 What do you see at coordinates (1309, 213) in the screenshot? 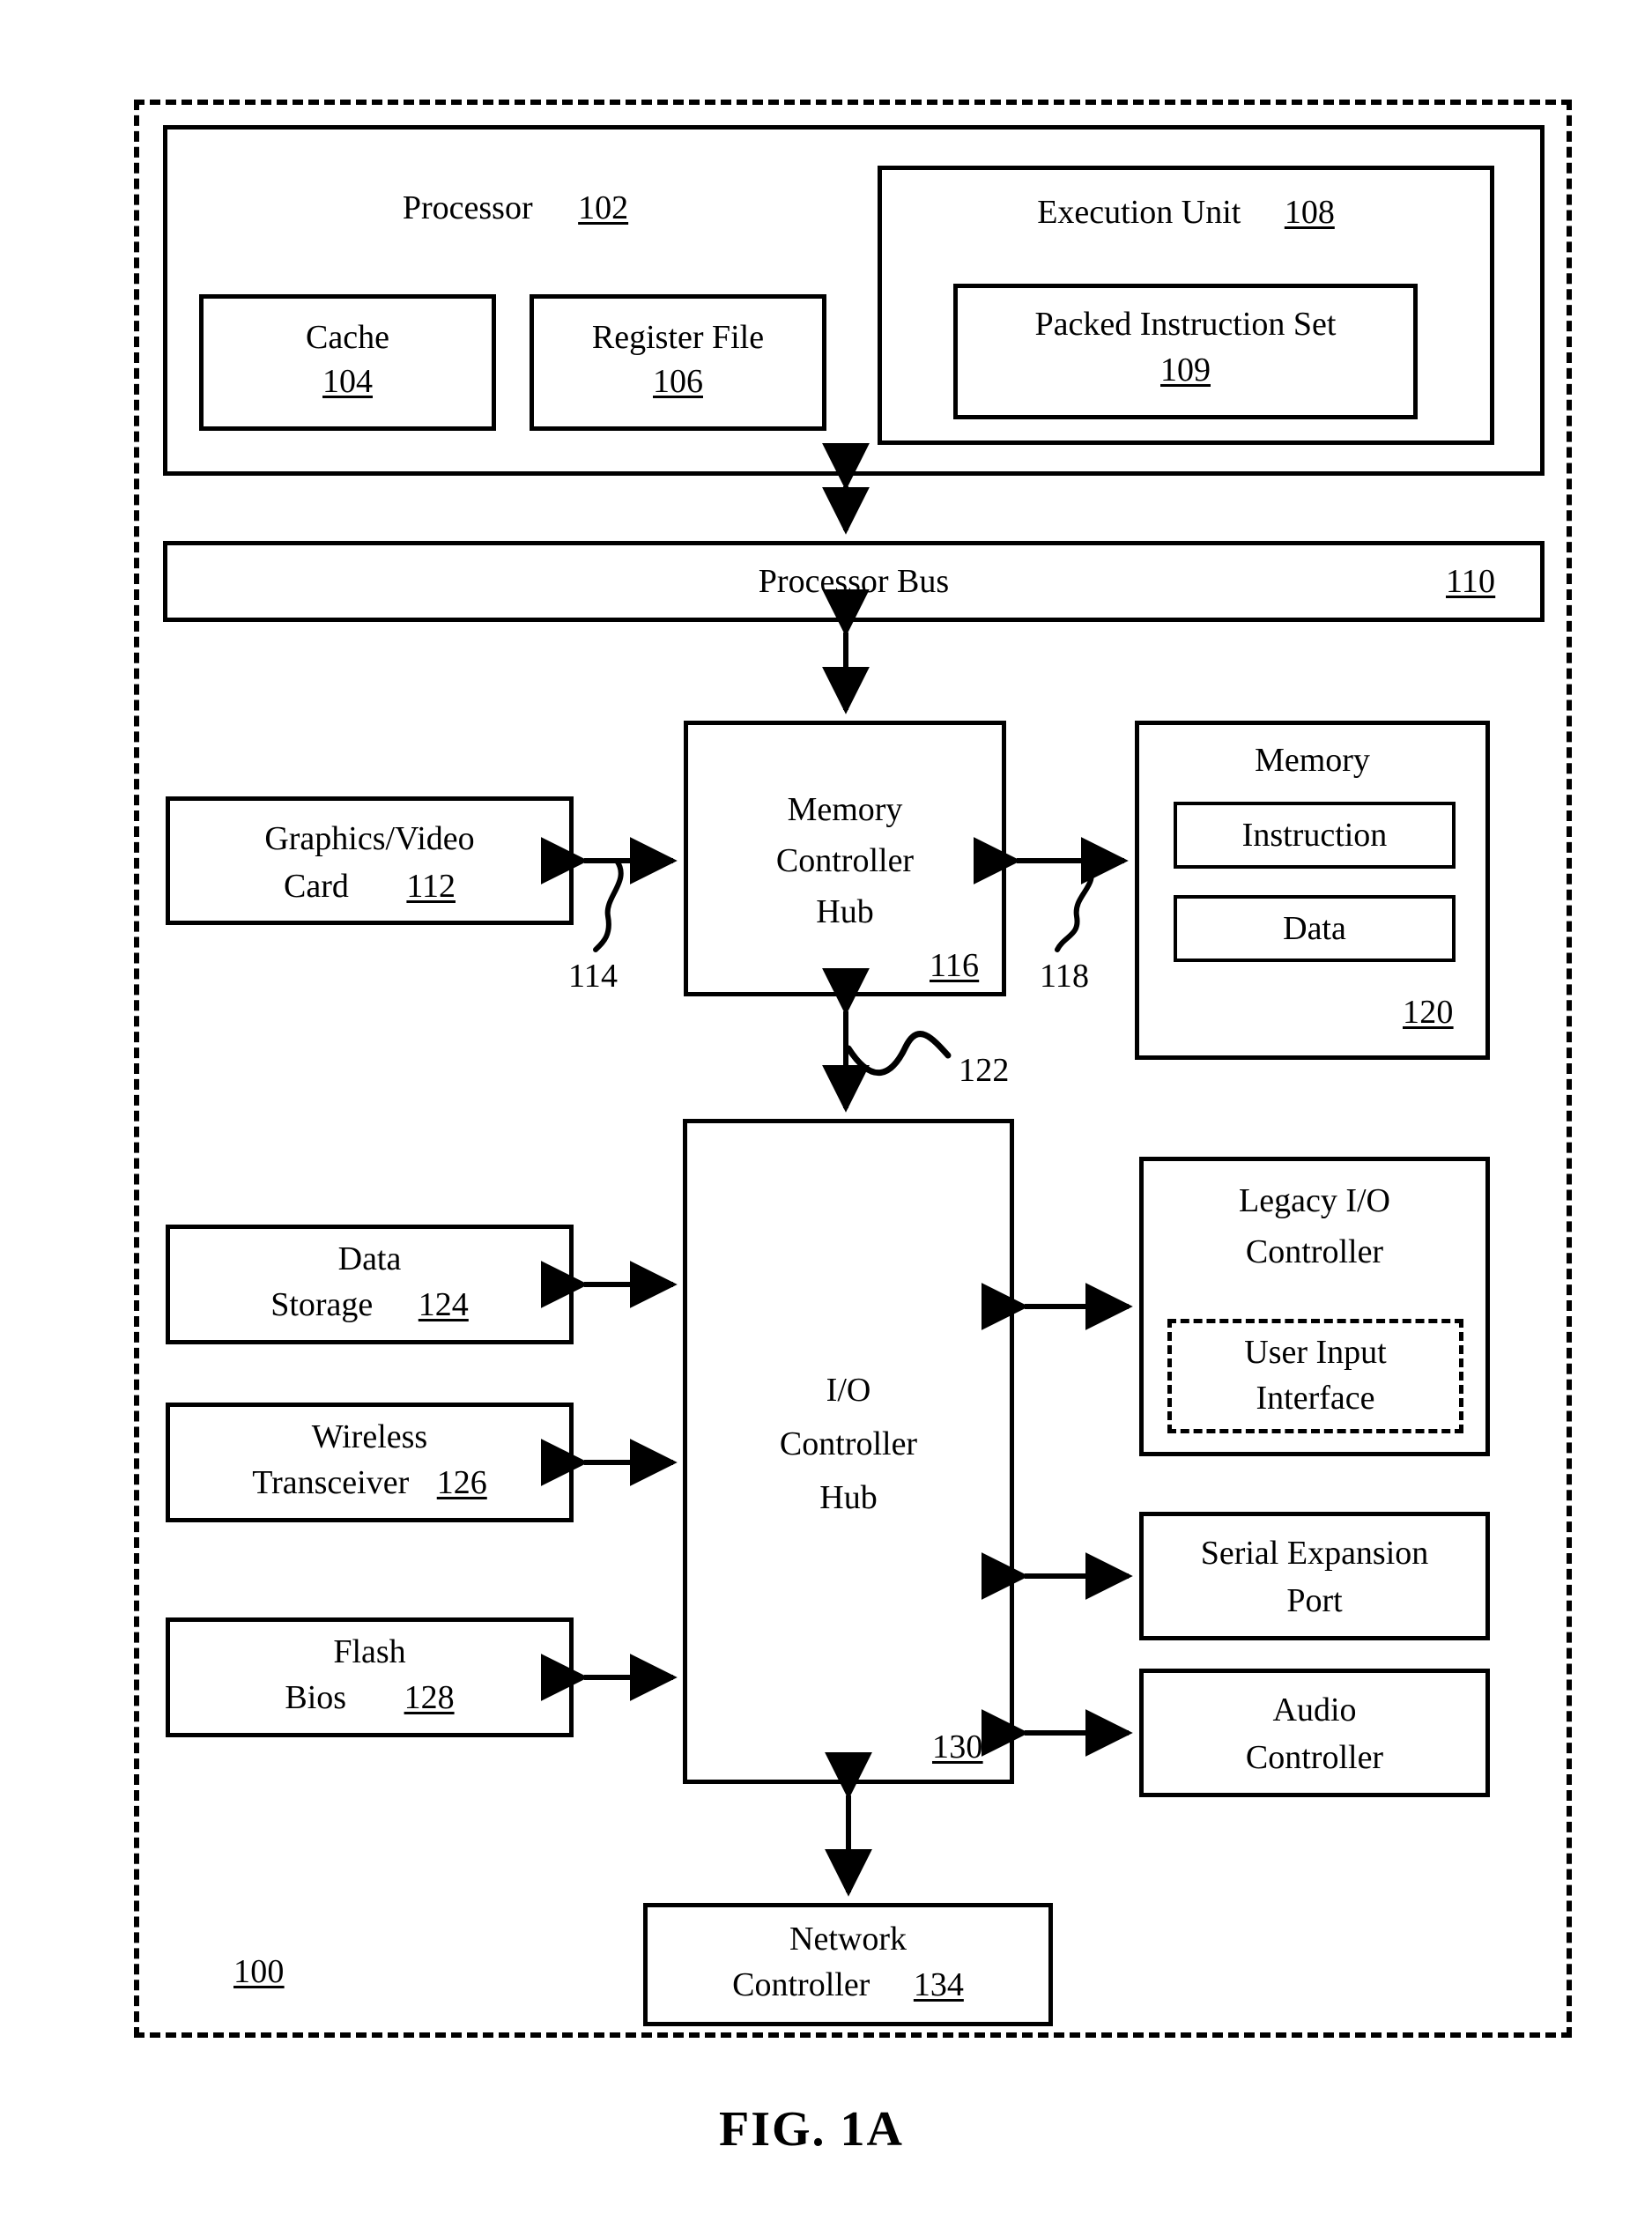
I see `execution-unit-ref: 108` at bounding box center [1309, 213].